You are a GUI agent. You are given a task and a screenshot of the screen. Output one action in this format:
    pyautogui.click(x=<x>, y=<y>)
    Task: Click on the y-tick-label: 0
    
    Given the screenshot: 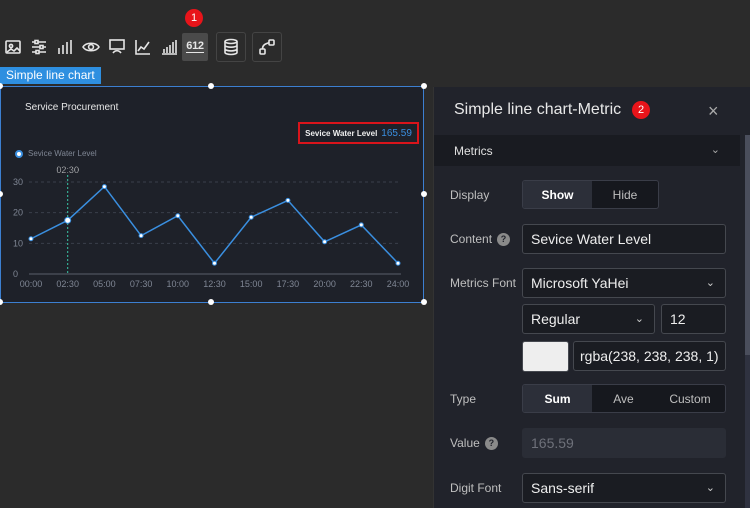 What is the action you would take?
    pyautogui.click(x=15, y=274)
    